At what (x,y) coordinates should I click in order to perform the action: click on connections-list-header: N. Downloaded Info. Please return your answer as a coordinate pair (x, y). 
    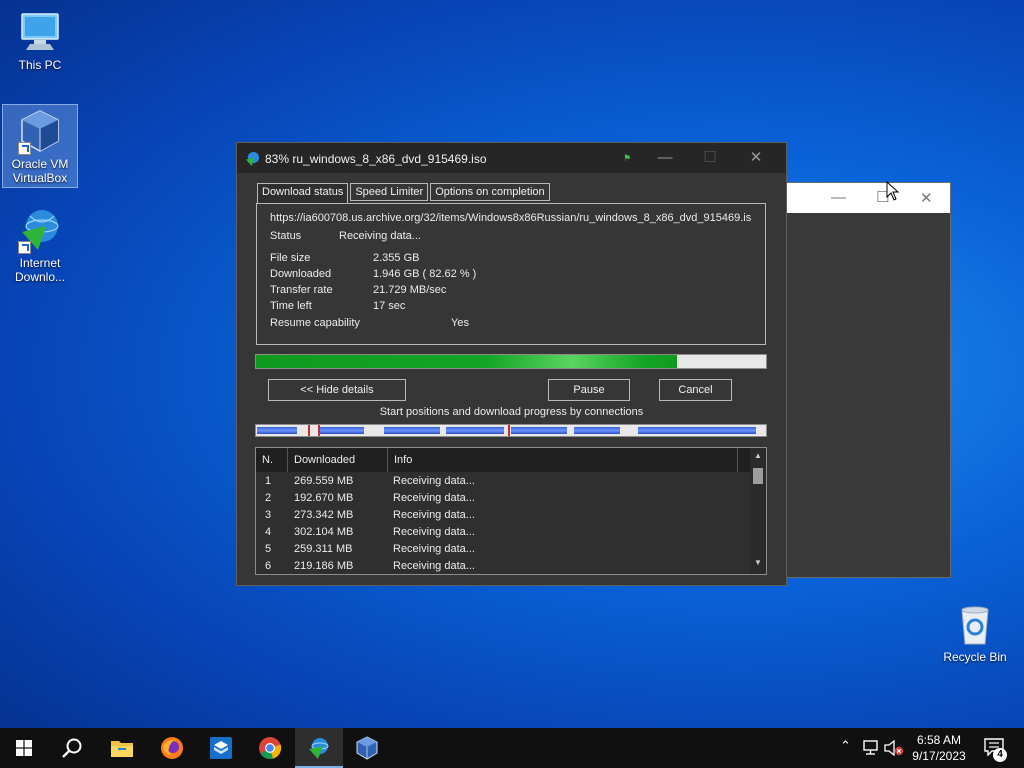
    Looking at the image, I should click on (504, 460).